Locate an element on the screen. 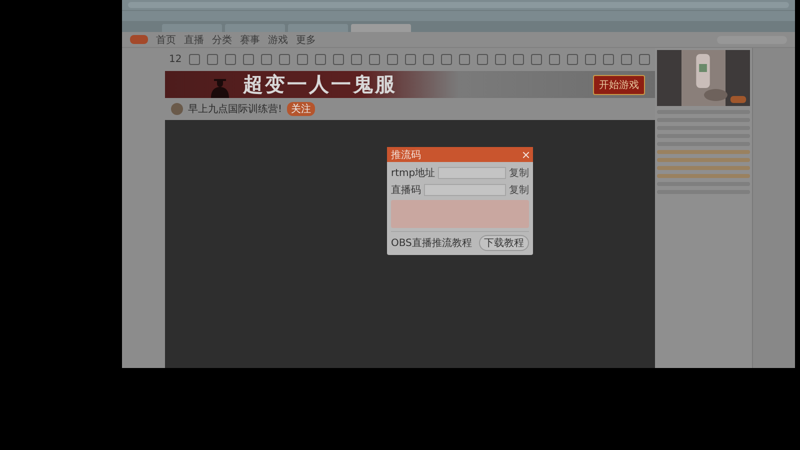  close-icon is located at coordinates (526, 155).